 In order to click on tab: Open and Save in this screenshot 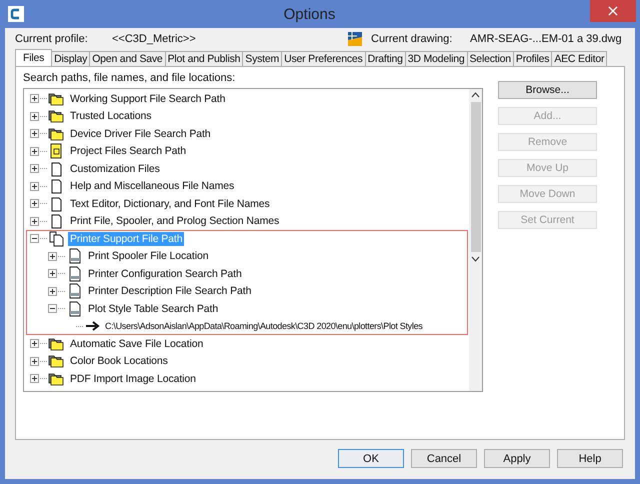, I will do `click(127, 58)`.